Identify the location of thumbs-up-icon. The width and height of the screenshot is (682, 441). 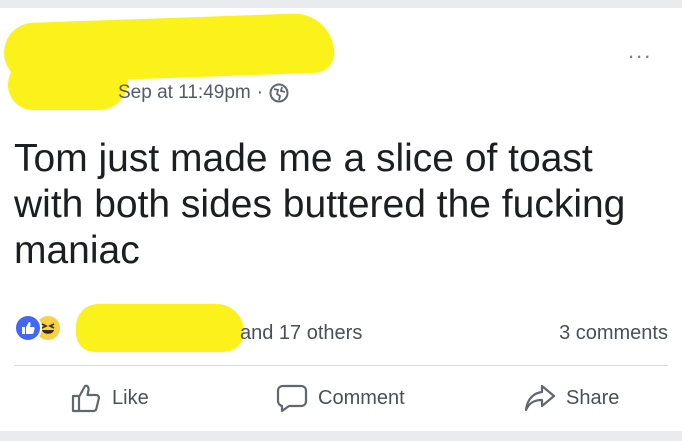
(86, 398).